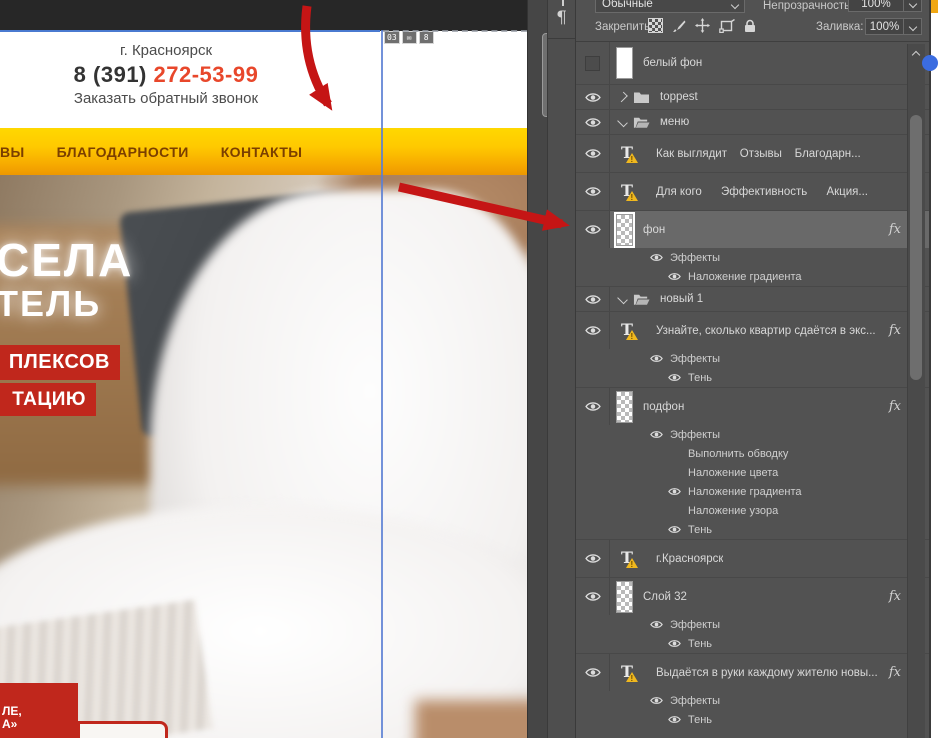 The width and height of the screenshot is (950, 738). I want to click on layer-row-group: toppest, so click(752, 96).